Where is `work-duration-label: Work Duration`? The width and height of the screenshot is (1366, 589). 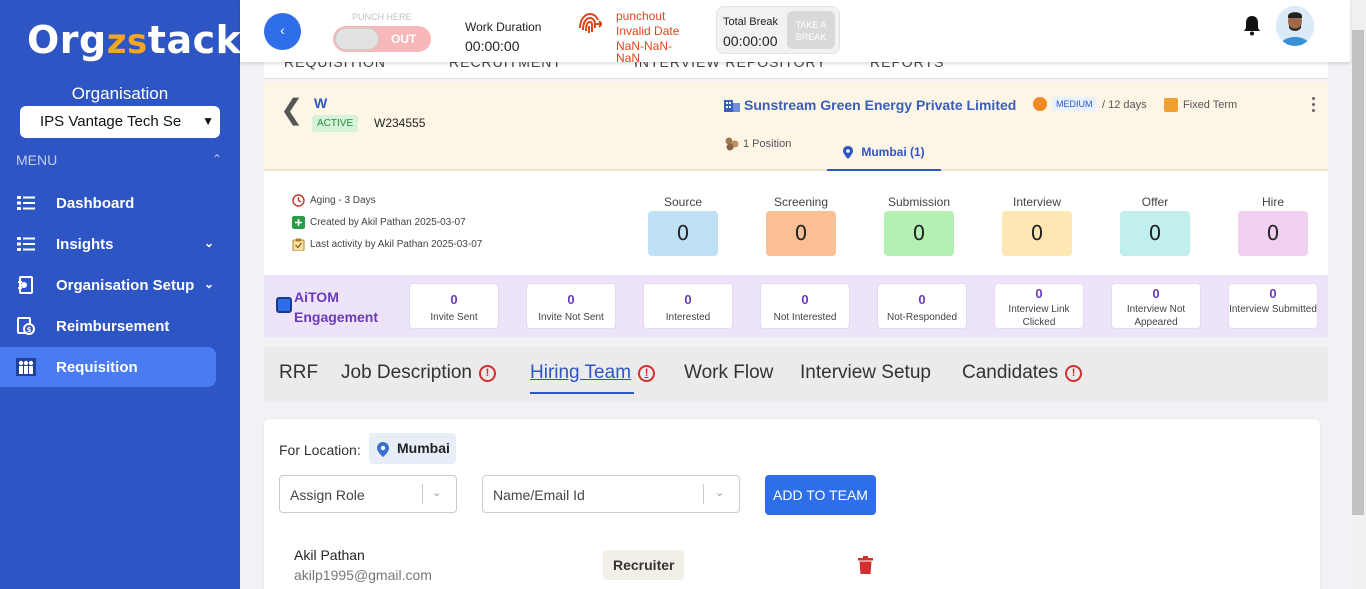 work-duration-label: Work Duration is located at coordinates (503, 27).